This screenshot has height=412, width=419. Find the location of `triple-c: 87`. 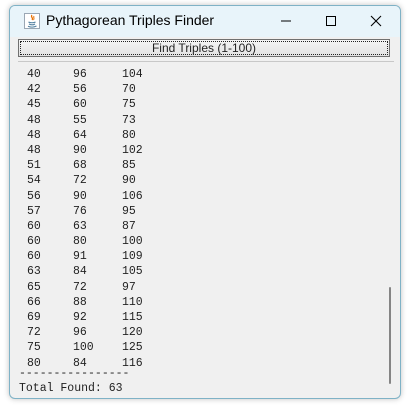

triple-c: 87 is located at coordinates (129, 226).